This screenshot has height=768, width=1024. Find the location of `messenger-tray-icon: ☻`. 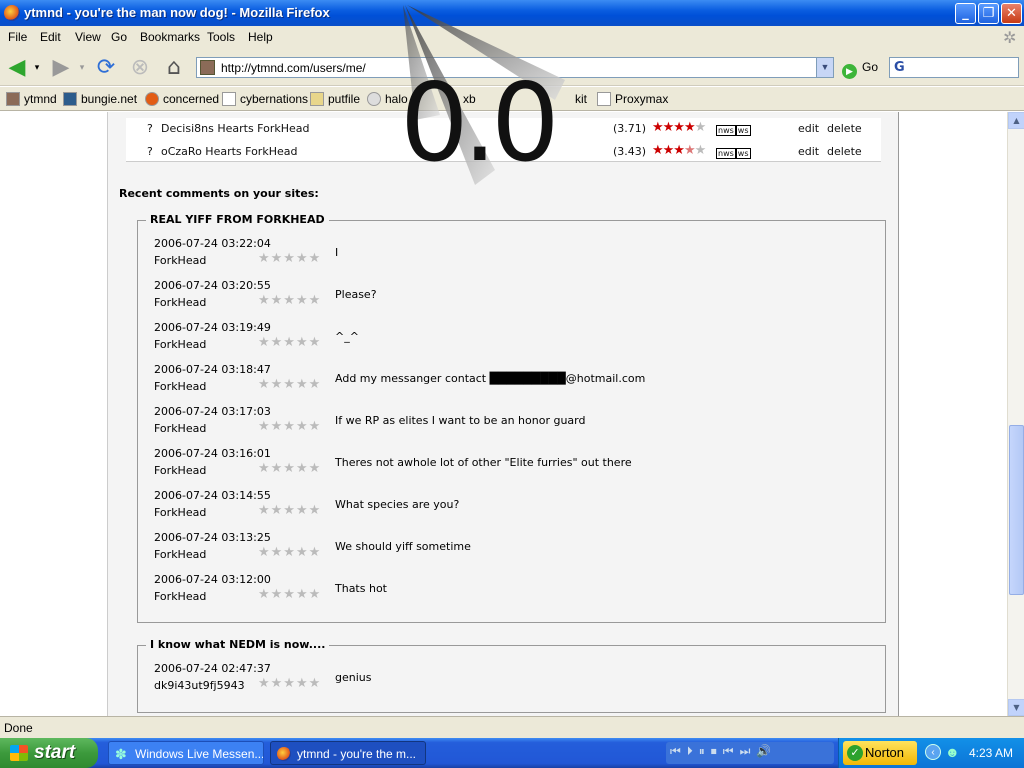

messenger-tray-icon: ☻ is located at coordinates (952, 752).